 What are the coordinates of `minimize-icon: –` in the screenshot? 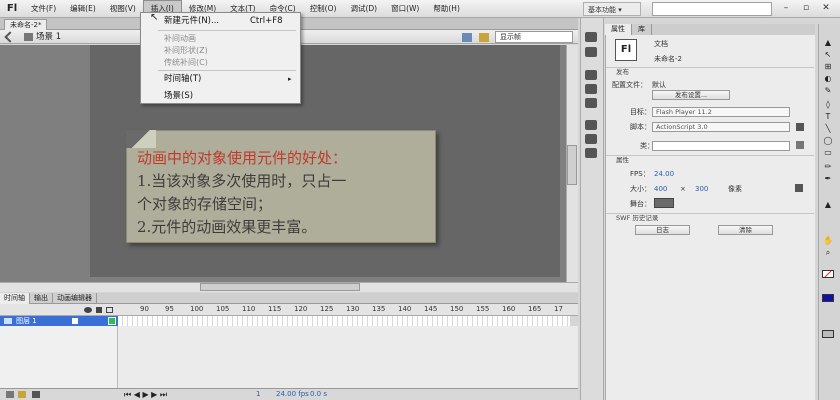 It's located at (786, 9).